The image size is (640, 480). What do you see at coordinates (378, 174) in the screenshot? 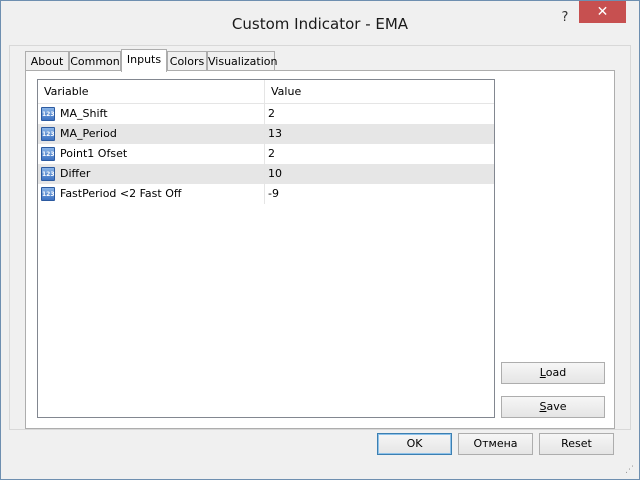
I see `variable-value: 10` at bounding box center [378, 174].